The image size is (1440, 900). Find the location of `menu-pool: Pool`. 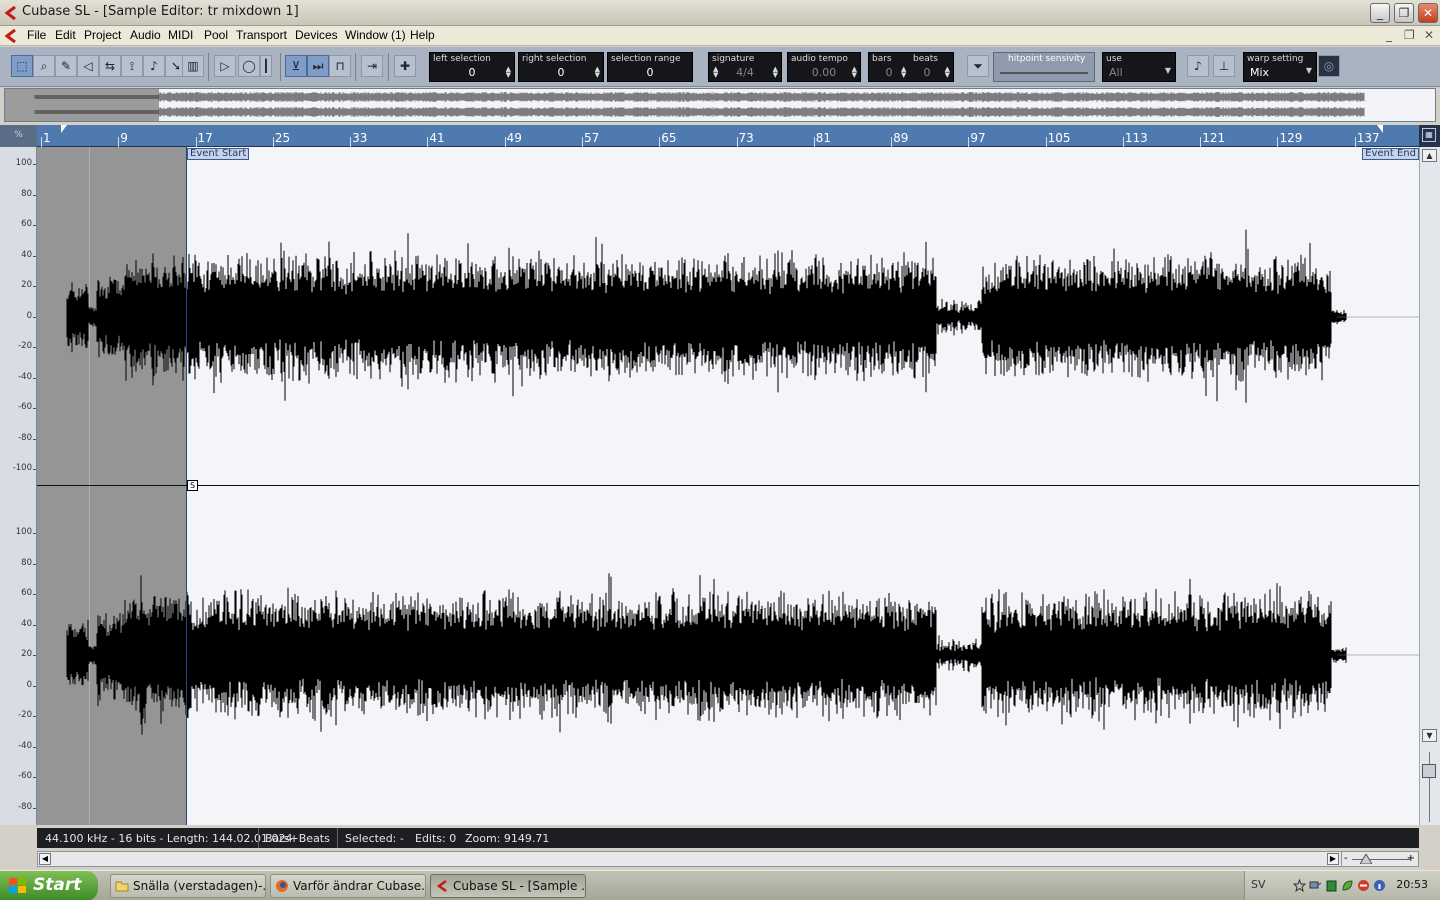

menu-pool: Pool is located at coordinates (216, 35).